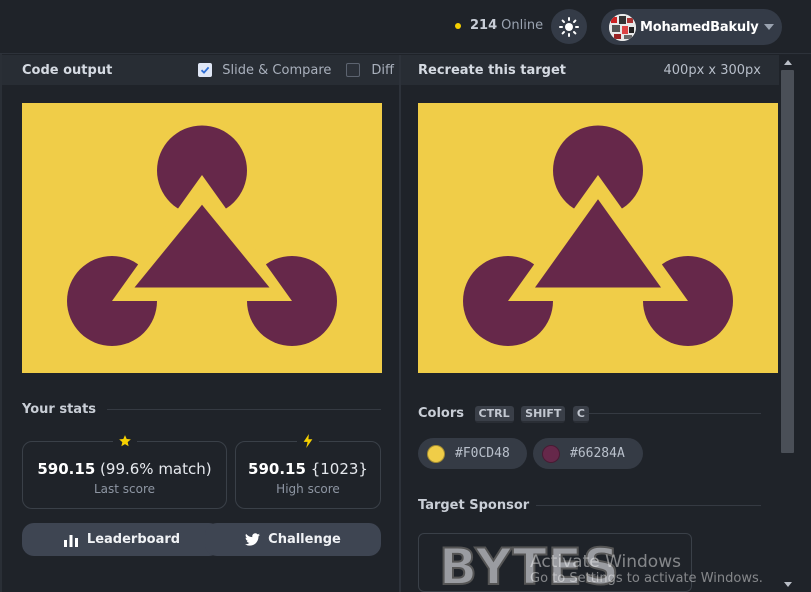 Image resolution: width=811 pixels, height=592 pixels. What do you see at coordinates (484, 25) in the screenshot?
I see `online-count: 214` at bounding box center [484, 25].